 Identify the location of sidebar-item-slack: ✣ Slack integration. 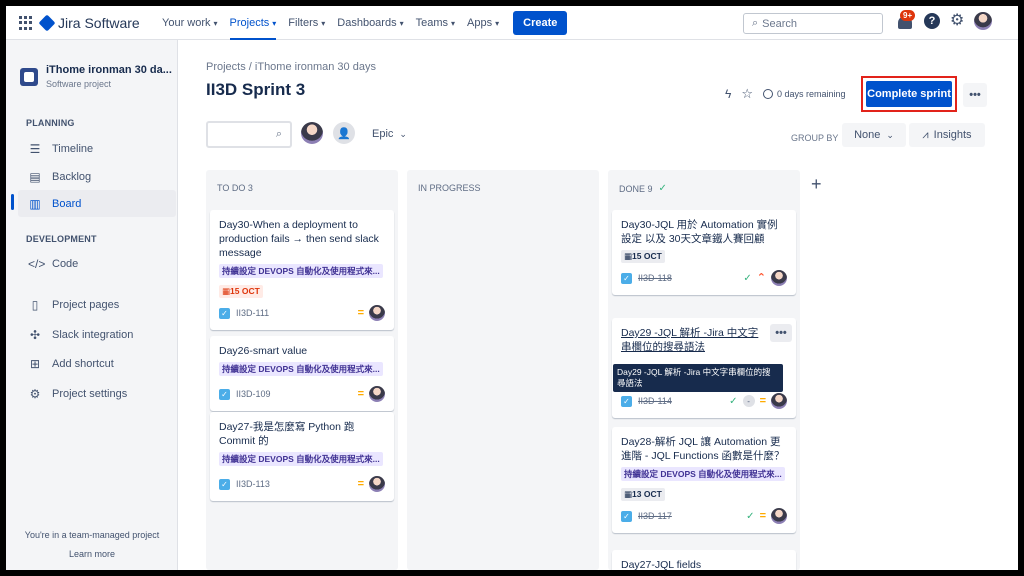
(97, 334).